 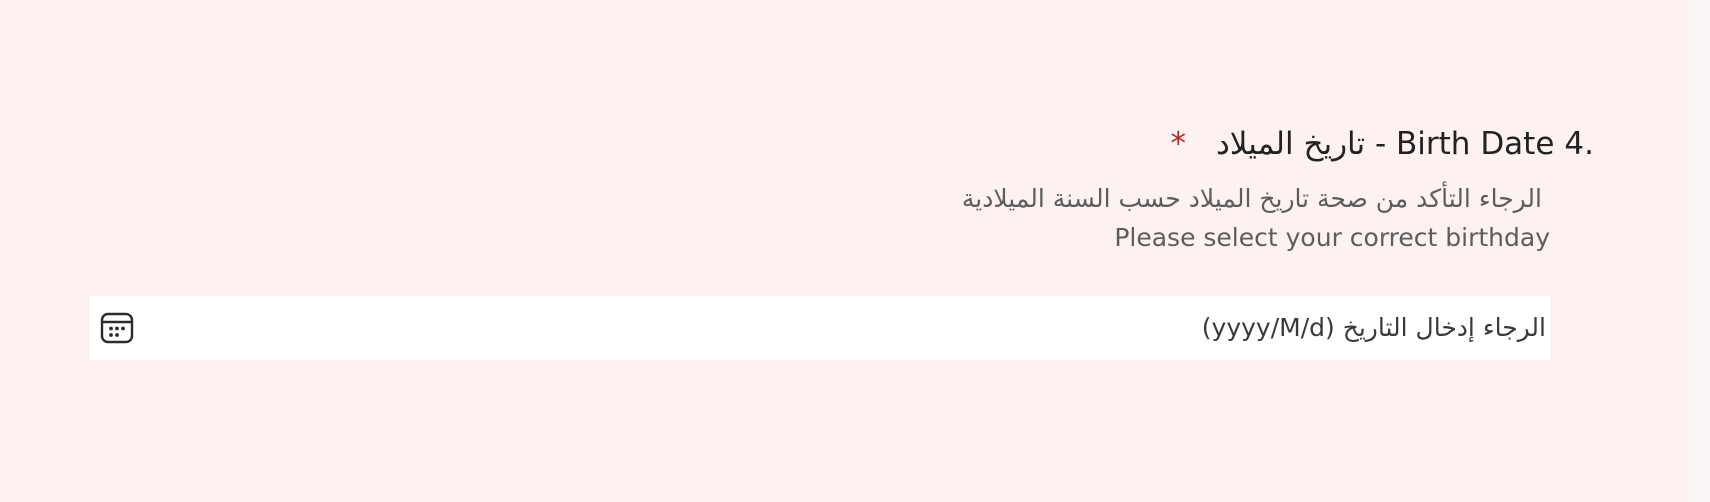 What do you see at coordinates (1373, 327) in the screenshot?
I see `date-input-placeholder: الرجاء إدخال التاريخ (yyyy/M/d)` at bounding box center [1373, 327].